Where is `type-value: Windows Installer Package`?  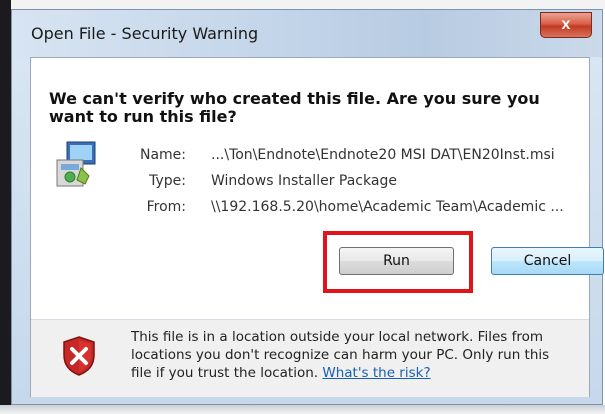
type-value: Windows Installer Package is located at coordinates (304, 181).